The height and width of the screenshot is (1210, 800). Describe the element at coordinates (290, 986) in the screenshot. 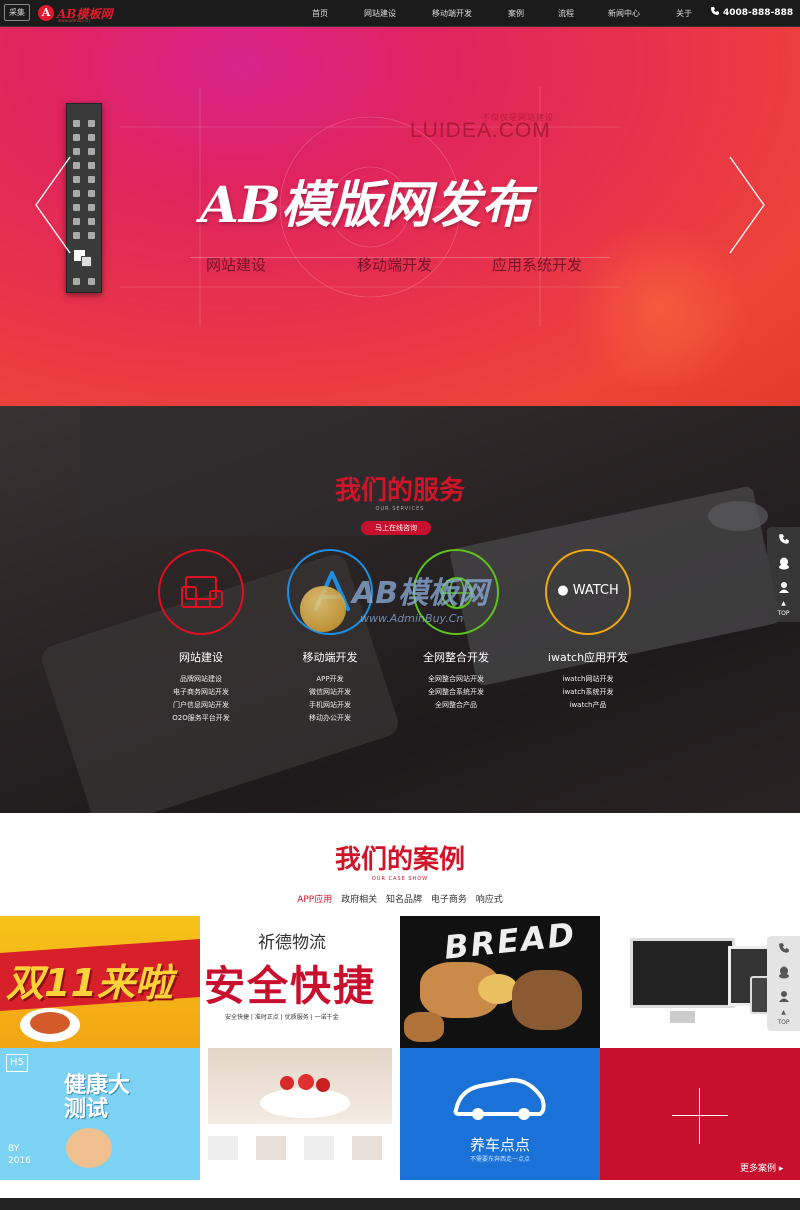

I see `logistics-slogan: 安全快捷` at that location.